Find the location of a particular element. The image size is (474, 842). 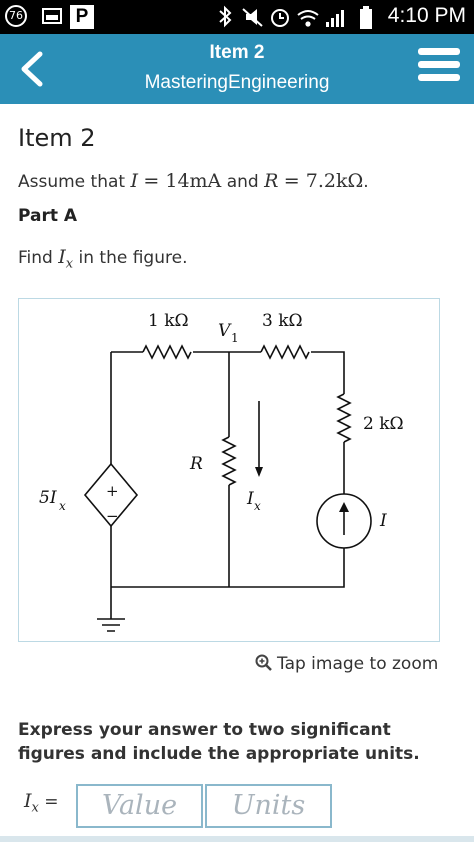

chevron-left-icon is located at coordinates (32, 69).